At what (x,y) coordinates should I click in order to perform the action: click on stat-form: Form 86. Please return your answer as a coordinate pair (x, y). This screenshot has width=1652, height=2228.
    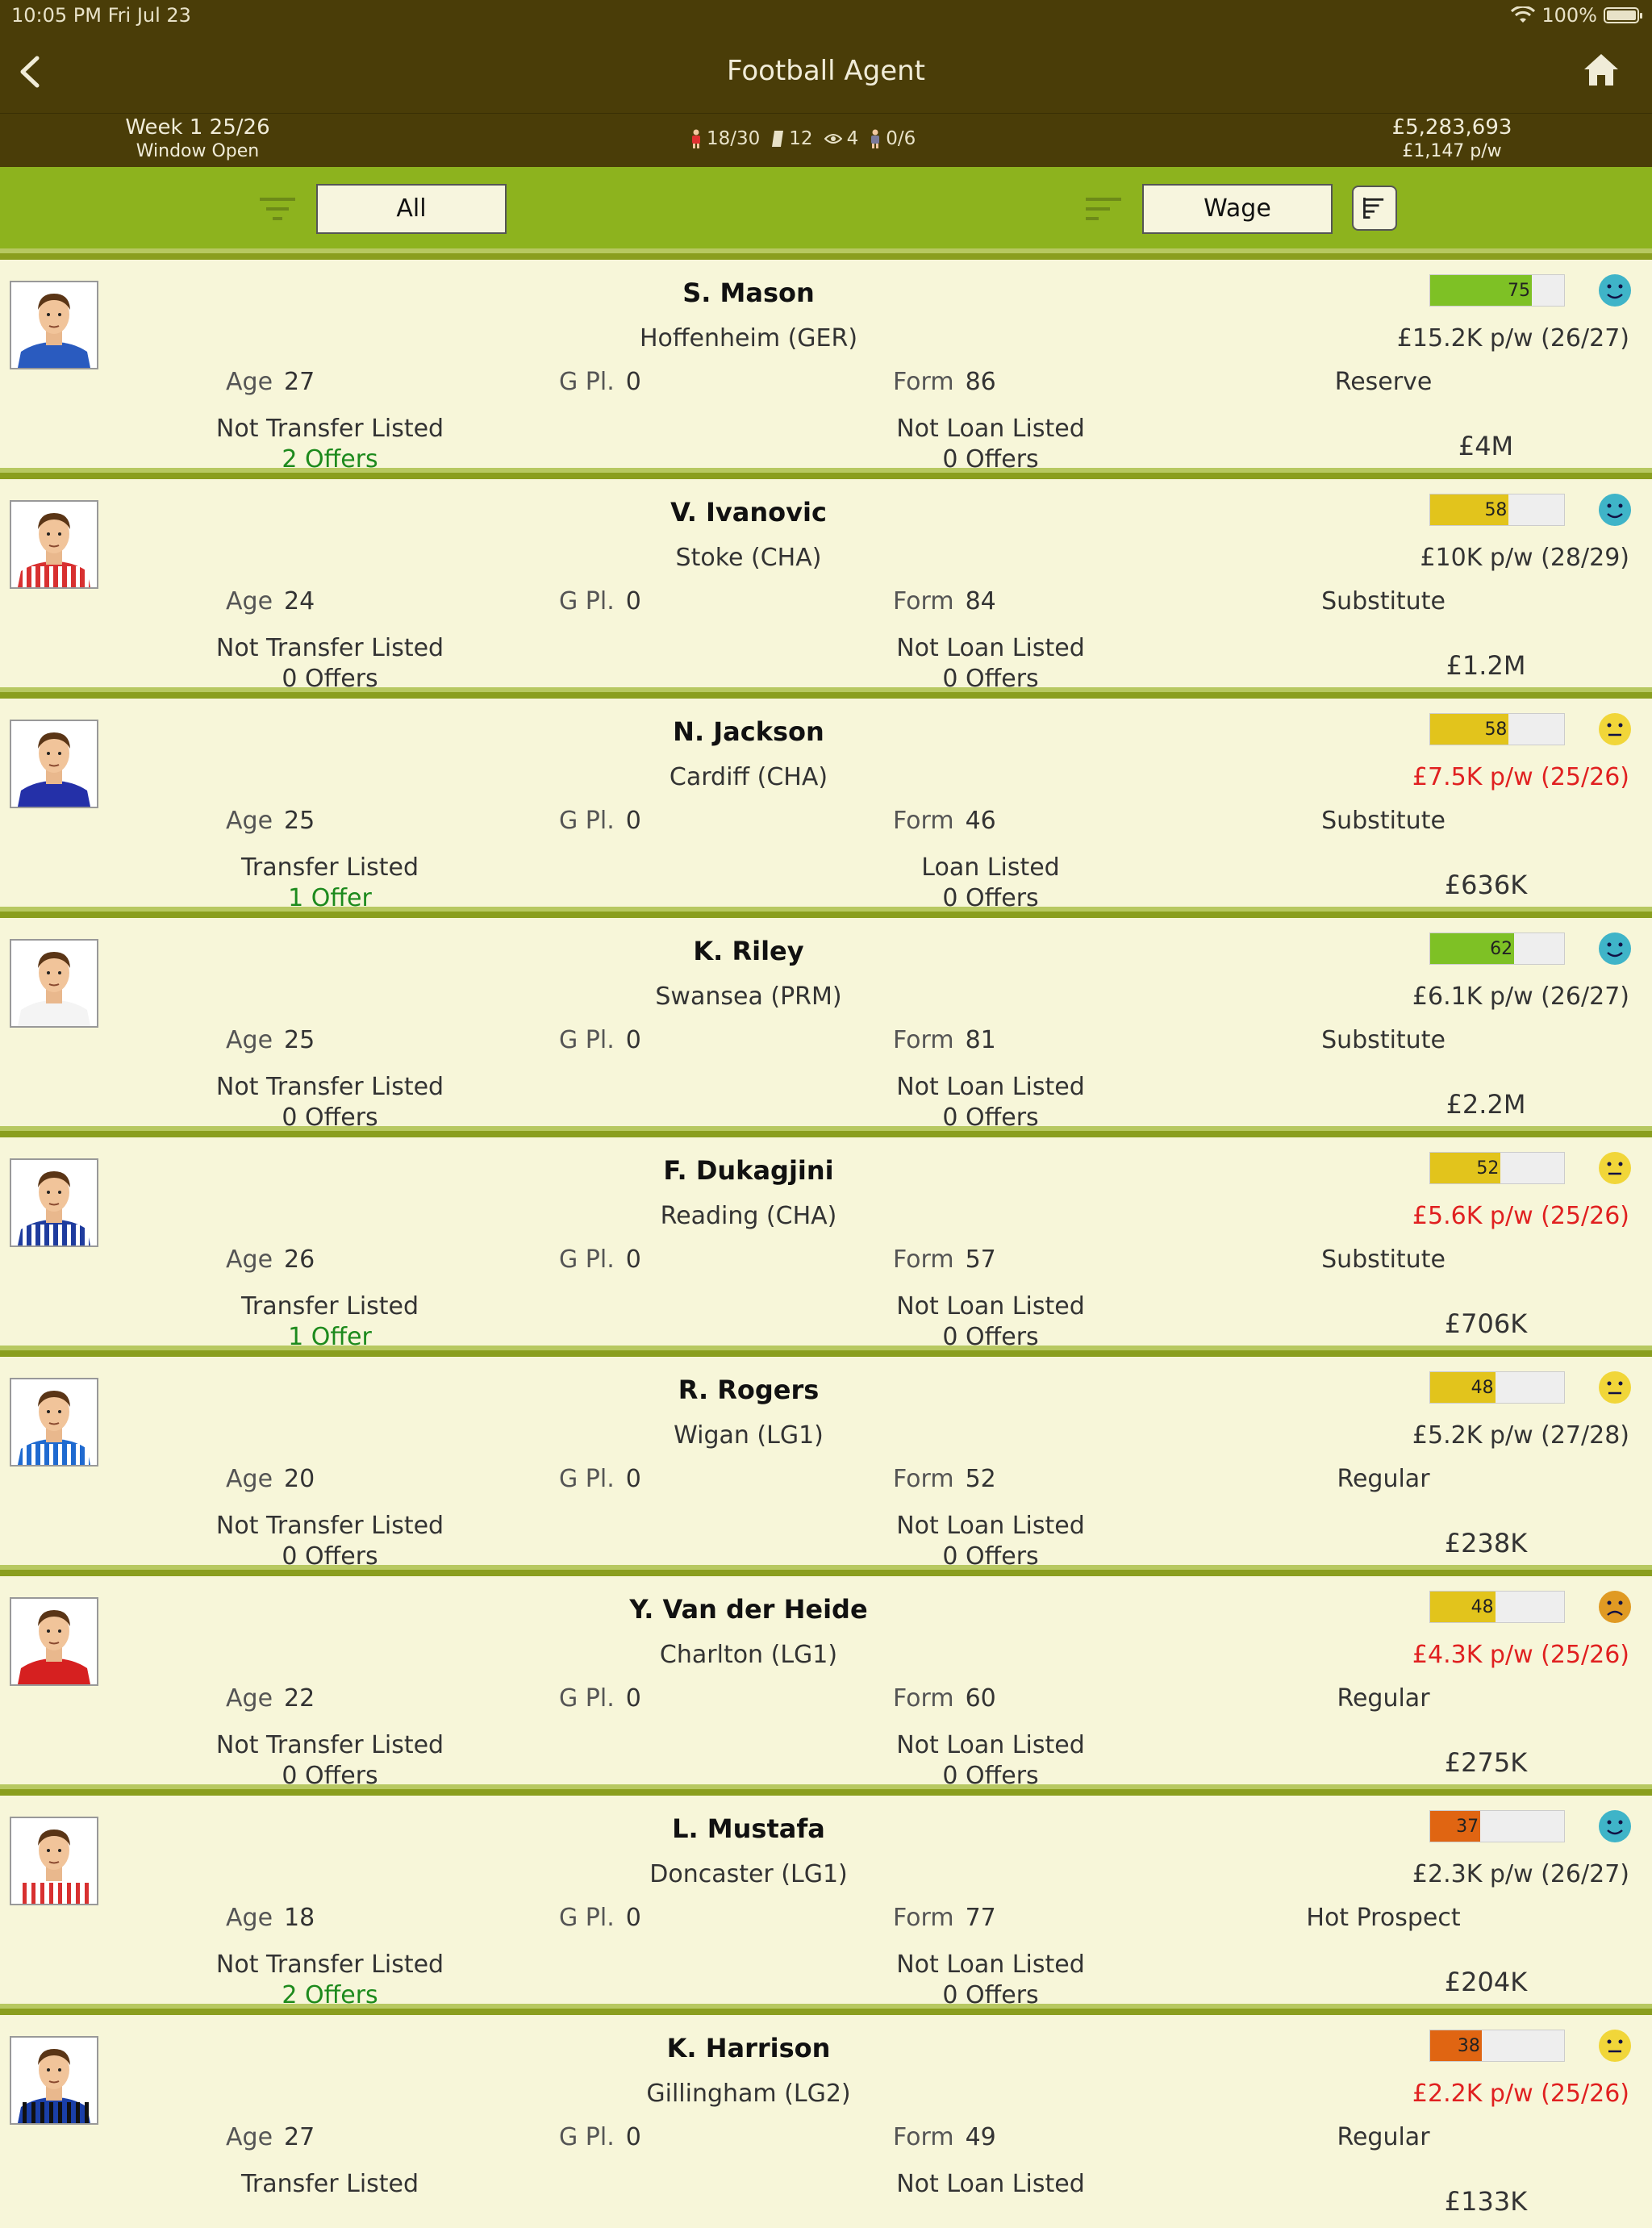
    Looking at the image, I should click on (944, 382).